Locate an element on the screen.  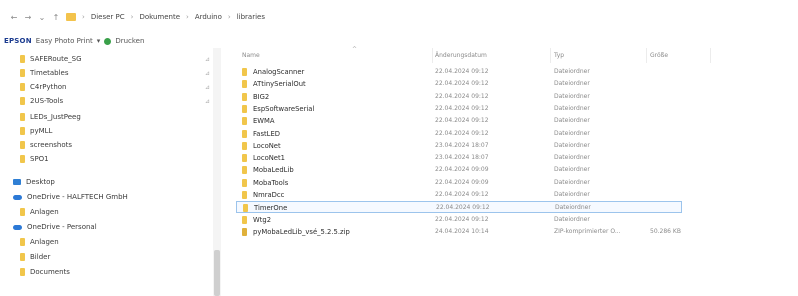
file-row: AnalogScanner 22.04.2024 09:12 Dateiordner is located at coordinates (457, 72).